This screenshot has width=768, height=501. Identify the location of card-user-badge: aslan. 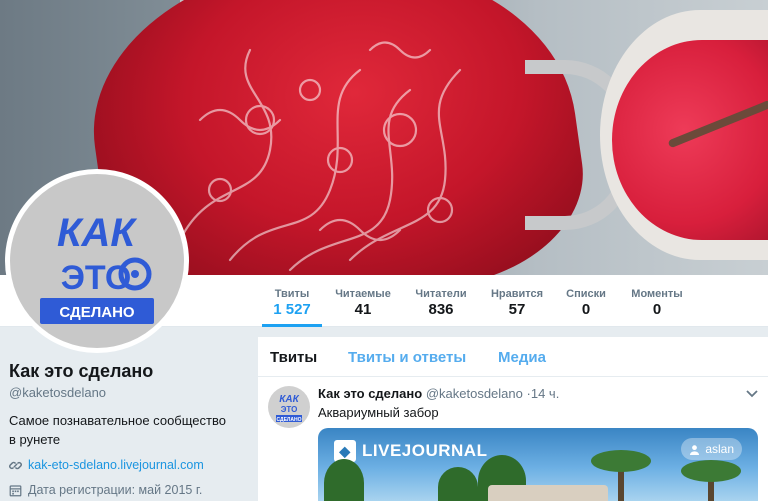
(711, 449).